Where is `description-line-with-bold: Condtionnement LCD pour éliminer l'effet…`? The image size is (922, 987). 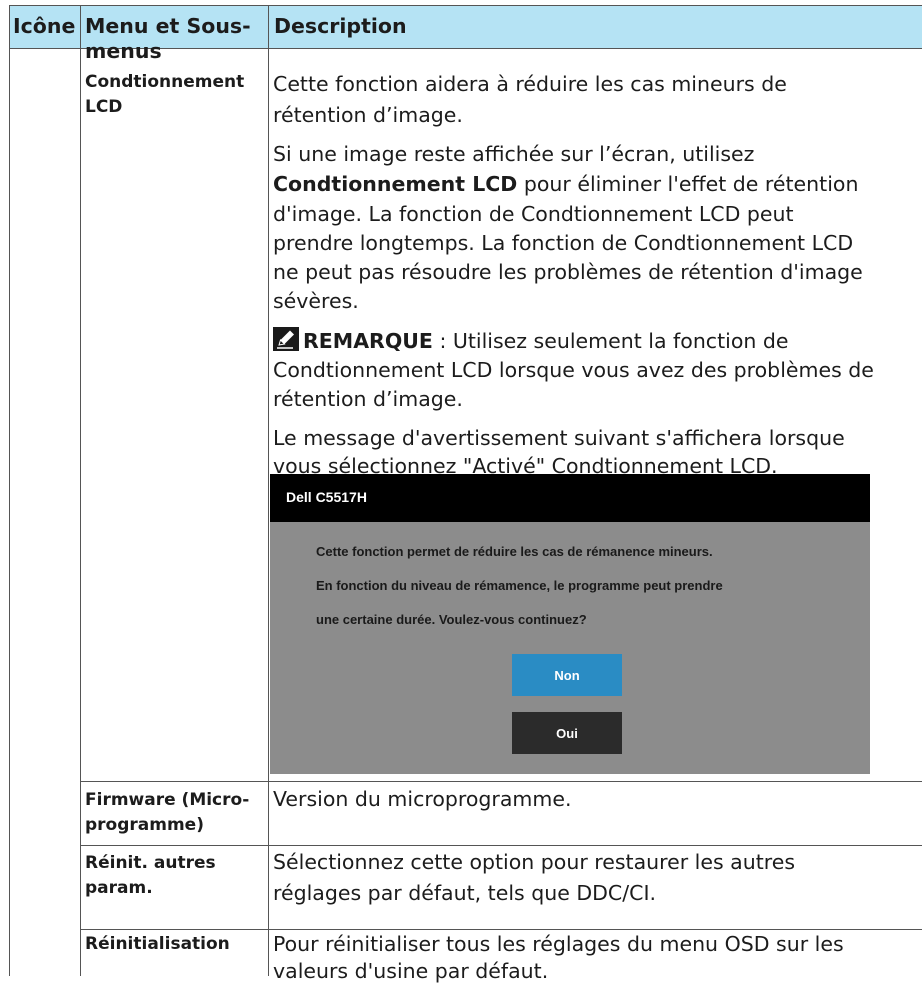
description-line-with-bold: Condtionnement LCD pour éliminer l'effet… is located at coordinates (565, 185).